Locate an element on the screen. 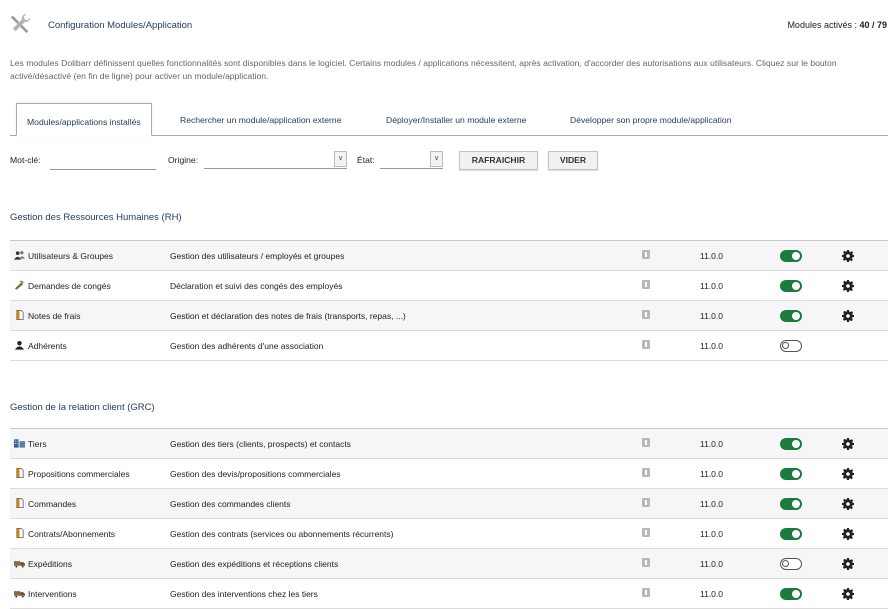 Image resolution: width=893 pixels, height=609 pixels. module-name-cell: Propositions commerciales is located at coordinates (90, 473).